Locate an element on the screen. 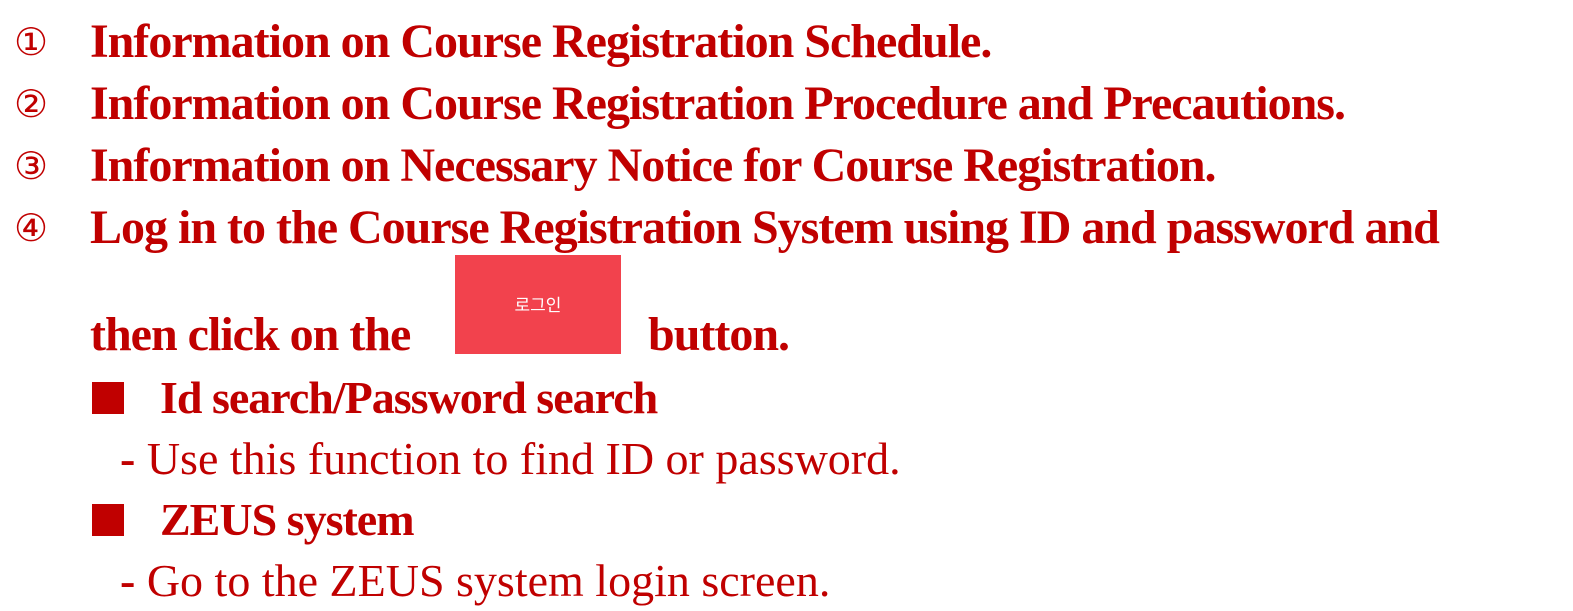  step-1-marker: ① is located at coordinates (31, 42).